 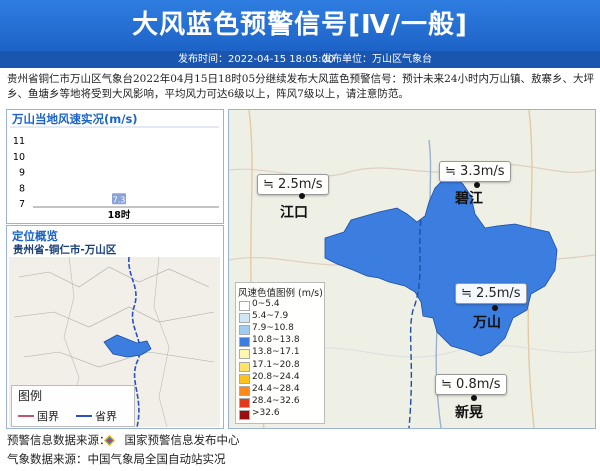 What do you see at coordinates (276, 352) in the screenshot?
I see `wind-legend-label: 13.8~17.1` at bounding box center [276, 352].